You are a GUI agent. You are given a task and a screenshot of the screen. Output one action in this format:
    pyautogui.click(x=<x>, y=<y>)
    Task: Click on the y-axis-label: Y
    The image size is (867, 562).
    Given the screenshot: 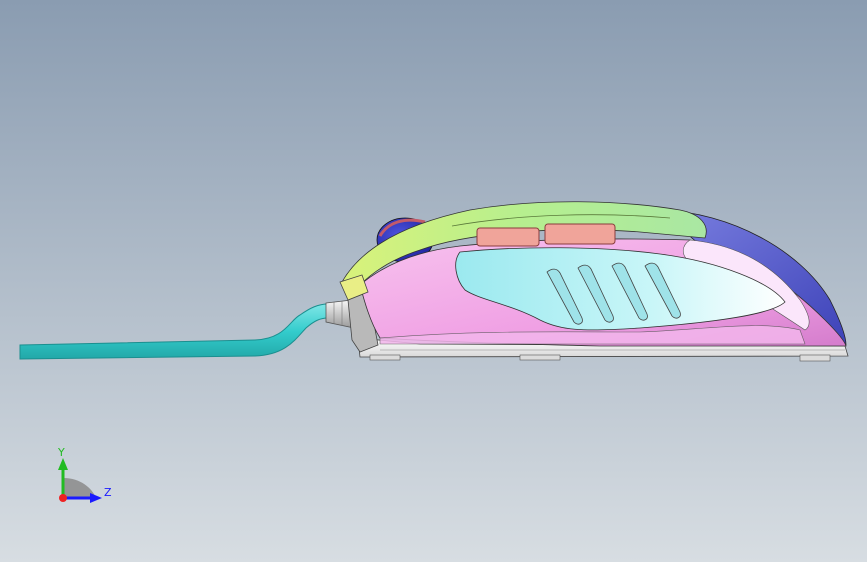 What is the action you would take?
    pyautogui.click(x=61, y=452)
    